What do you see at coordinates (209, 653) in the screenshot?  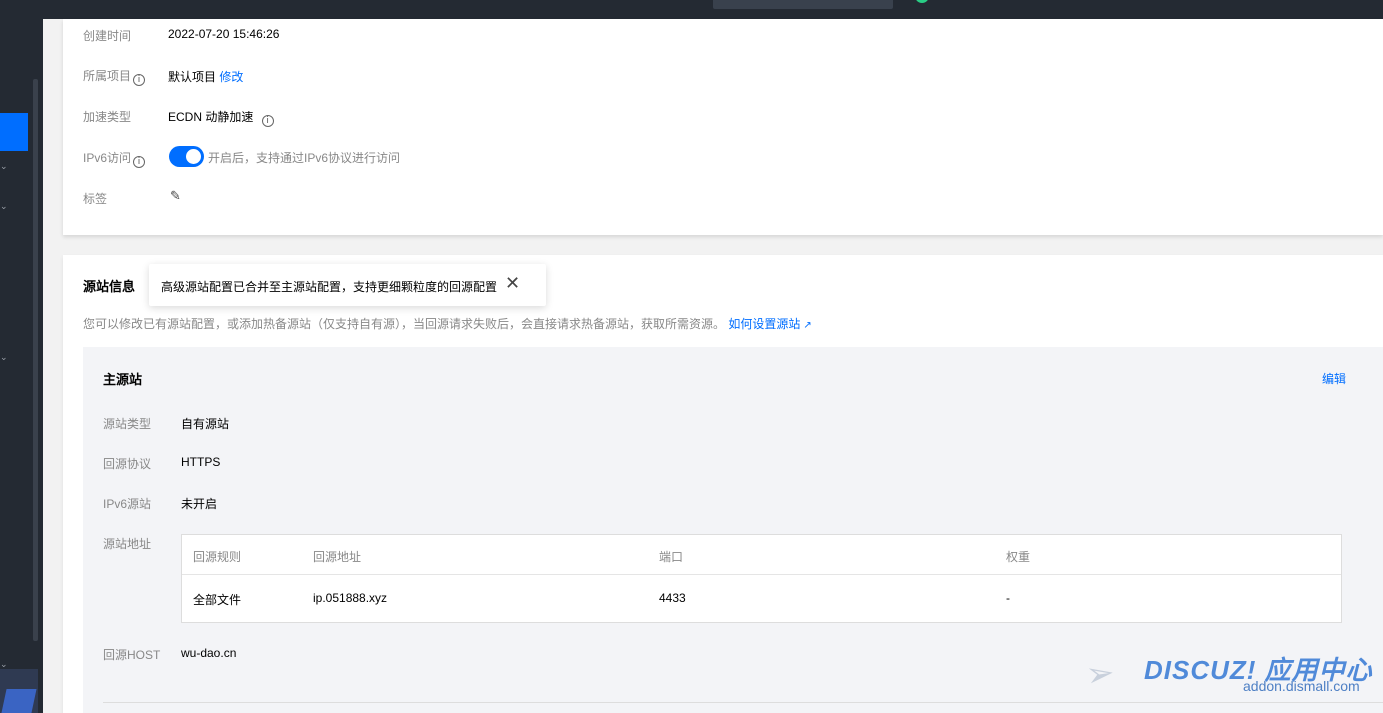 I see `host-value: wu-dao.cn` at bounding box center [209, 653].